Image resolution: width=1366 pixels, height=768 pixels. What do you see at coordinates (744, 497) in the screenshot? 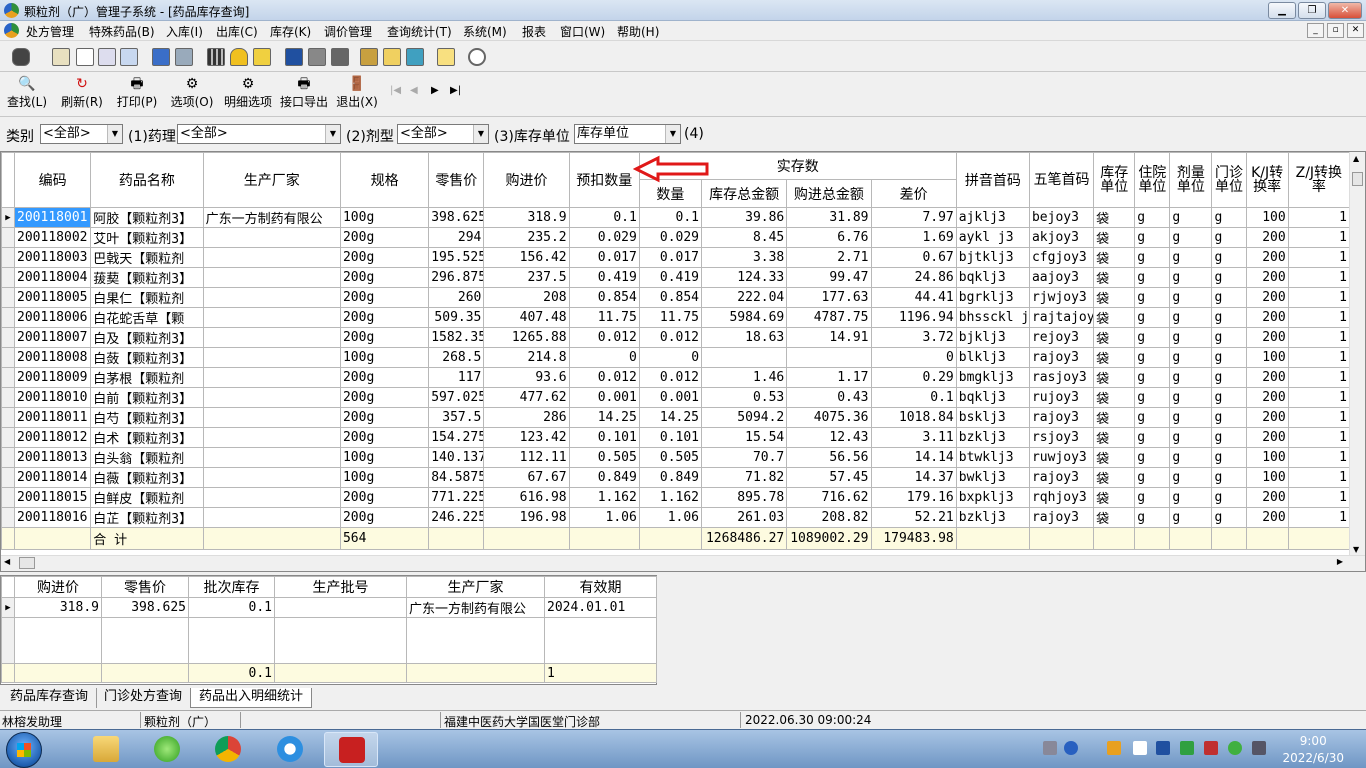
I see `cell-stock-total: 895.78` at bounding box center [744, 497].